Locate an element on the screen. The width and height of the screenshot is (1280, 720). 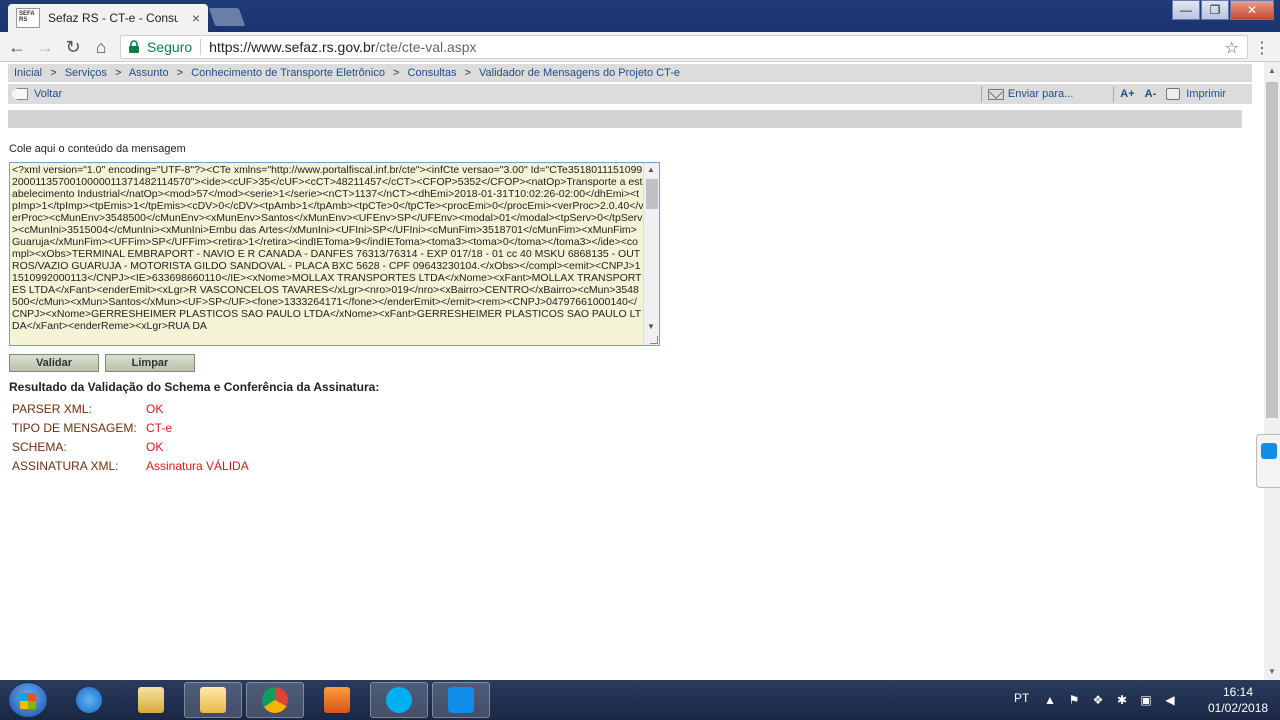
page-scrollbar: ▲ ▼ is located at coordinates (1272, 371).